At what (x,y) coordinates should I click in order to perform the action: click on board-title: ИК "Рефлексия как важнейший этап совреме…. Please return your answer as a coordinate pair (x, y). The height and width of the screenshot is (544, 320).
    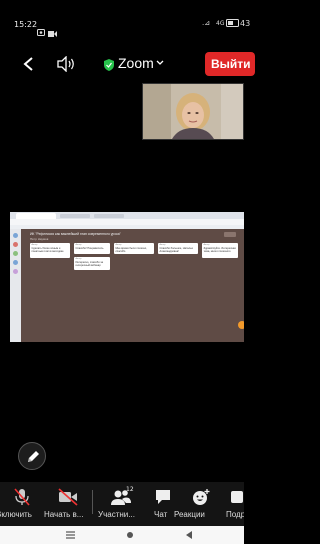
    Looking at the image, I should click on (75, 234).